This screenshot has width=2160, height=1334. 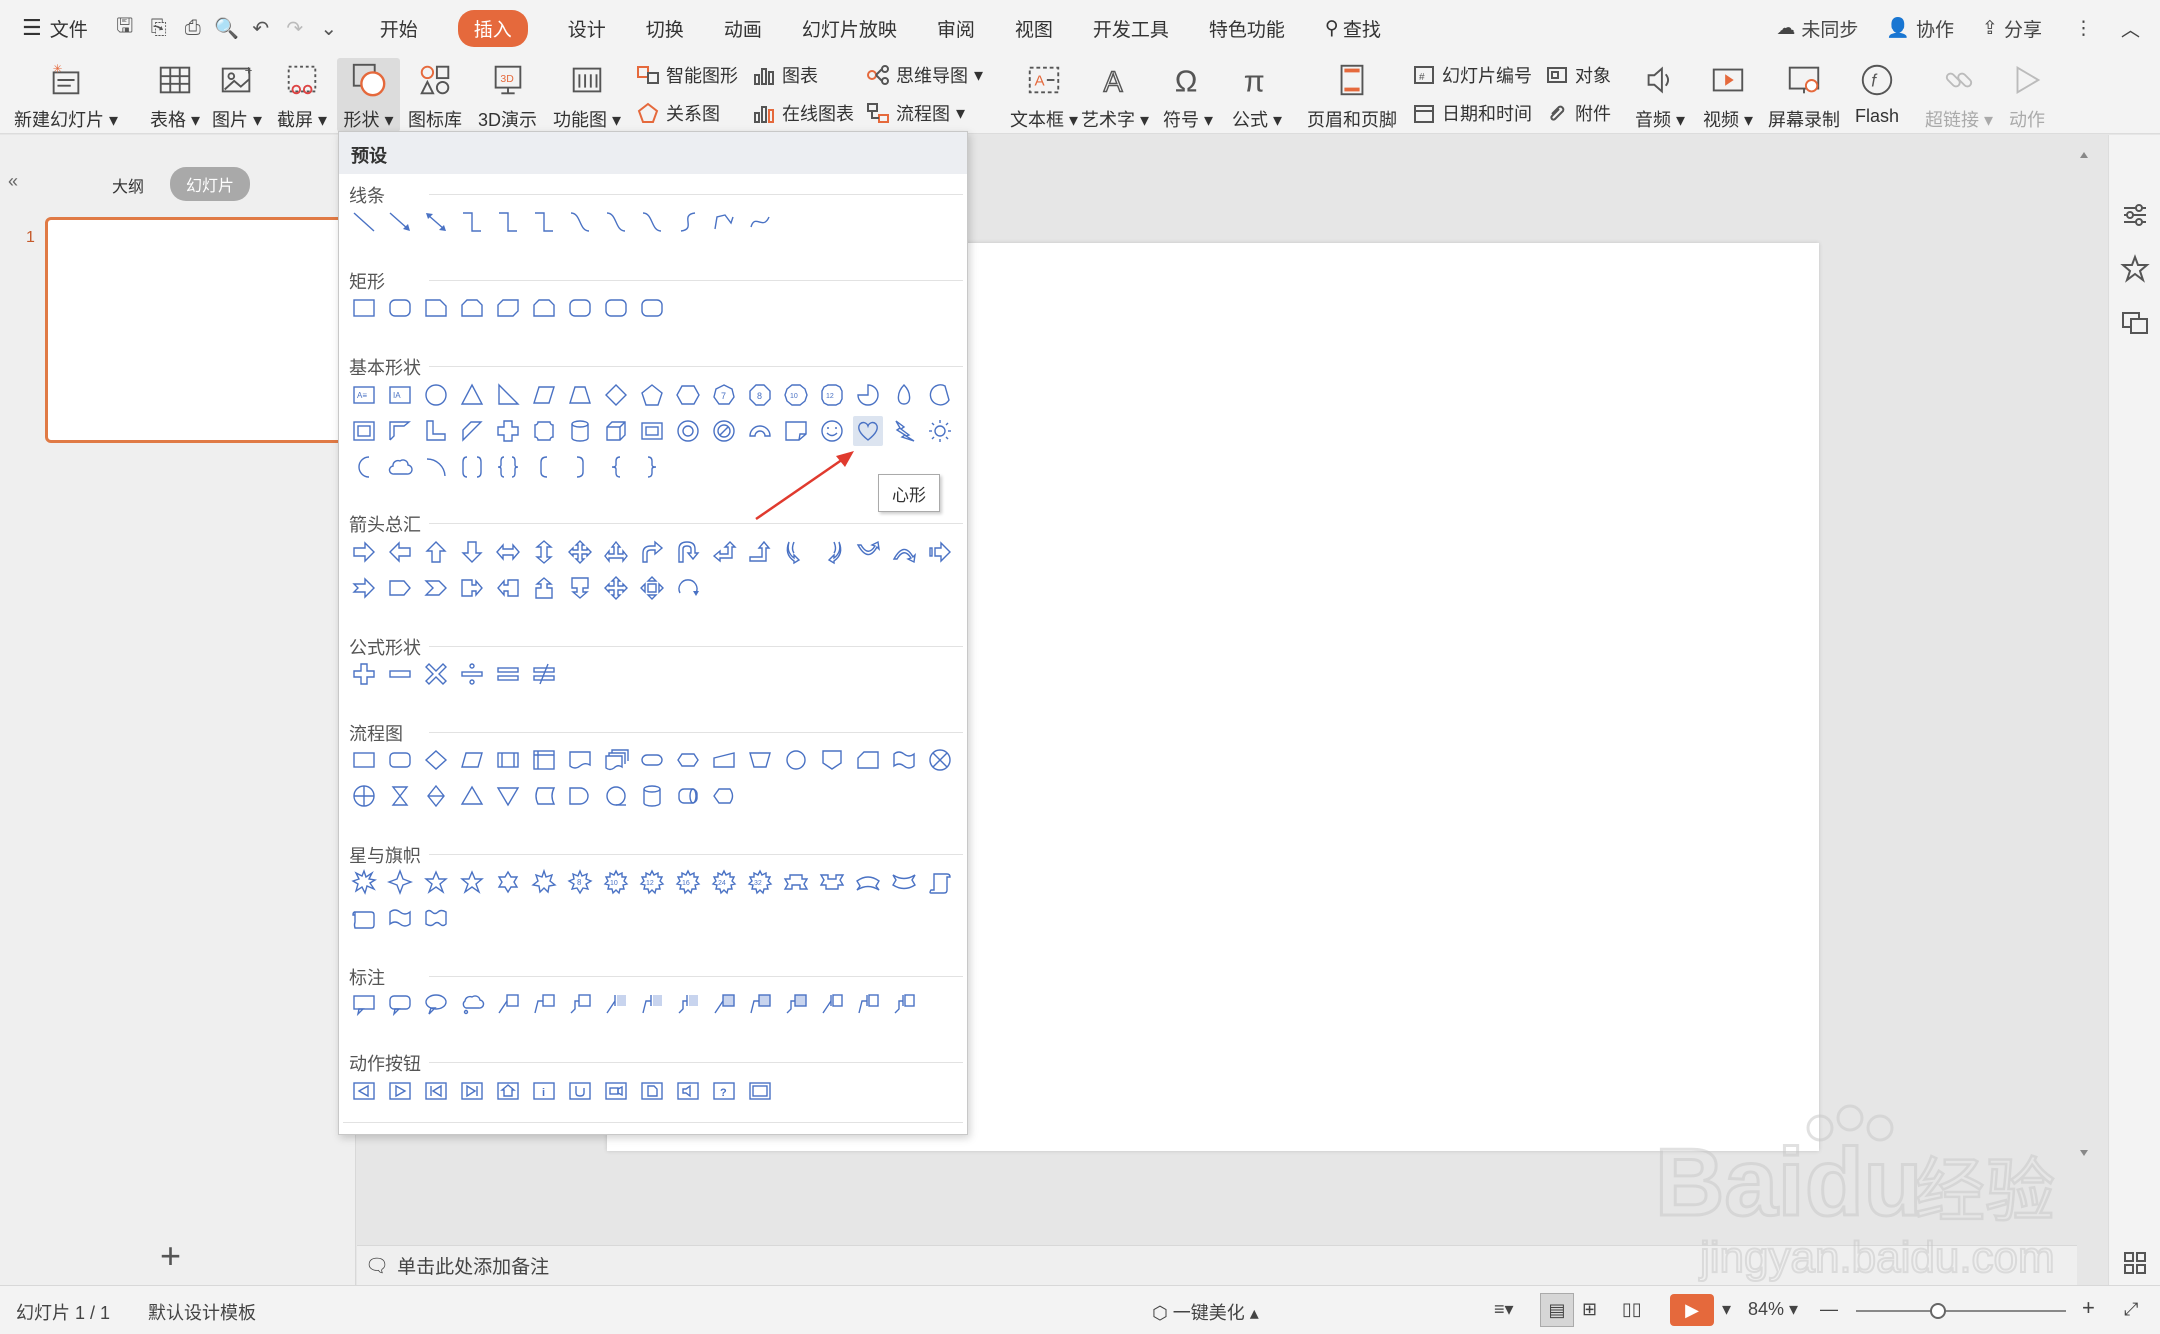 What do you see at coordinates (904, 395) in the screenshot?
I see `shape-teardrop-icon` at bounding box center [904, 395].